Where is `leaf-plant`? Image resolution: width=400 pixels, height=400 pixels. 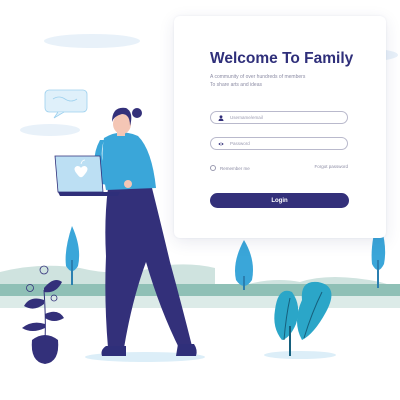 leaf-plant is located at coordinates (303, 318).